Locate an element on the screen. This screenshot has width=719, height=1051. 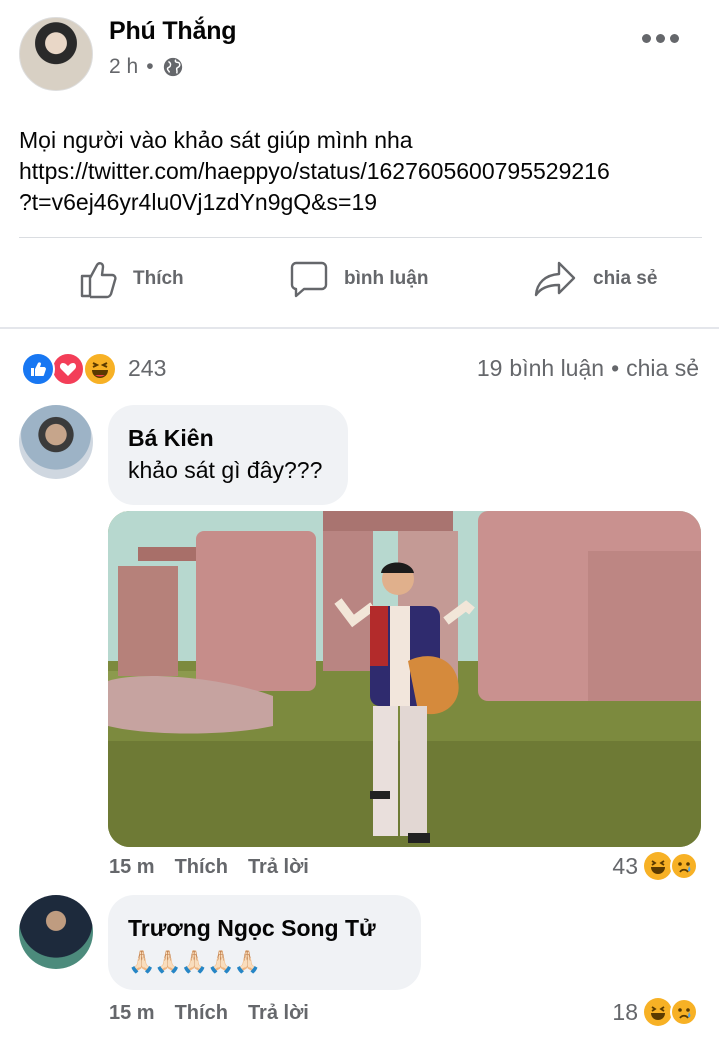
comment-reaction-count: 43 is located at coordinates (625, 865).